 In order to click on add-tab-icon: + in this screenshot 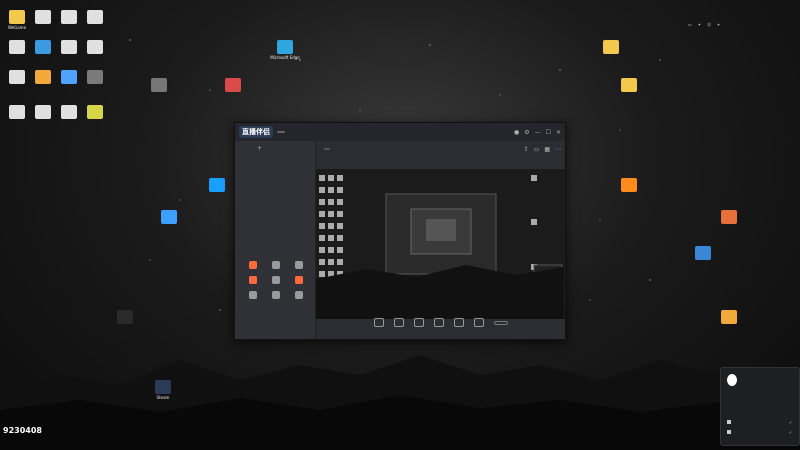, I will do `click(259, 148)`.